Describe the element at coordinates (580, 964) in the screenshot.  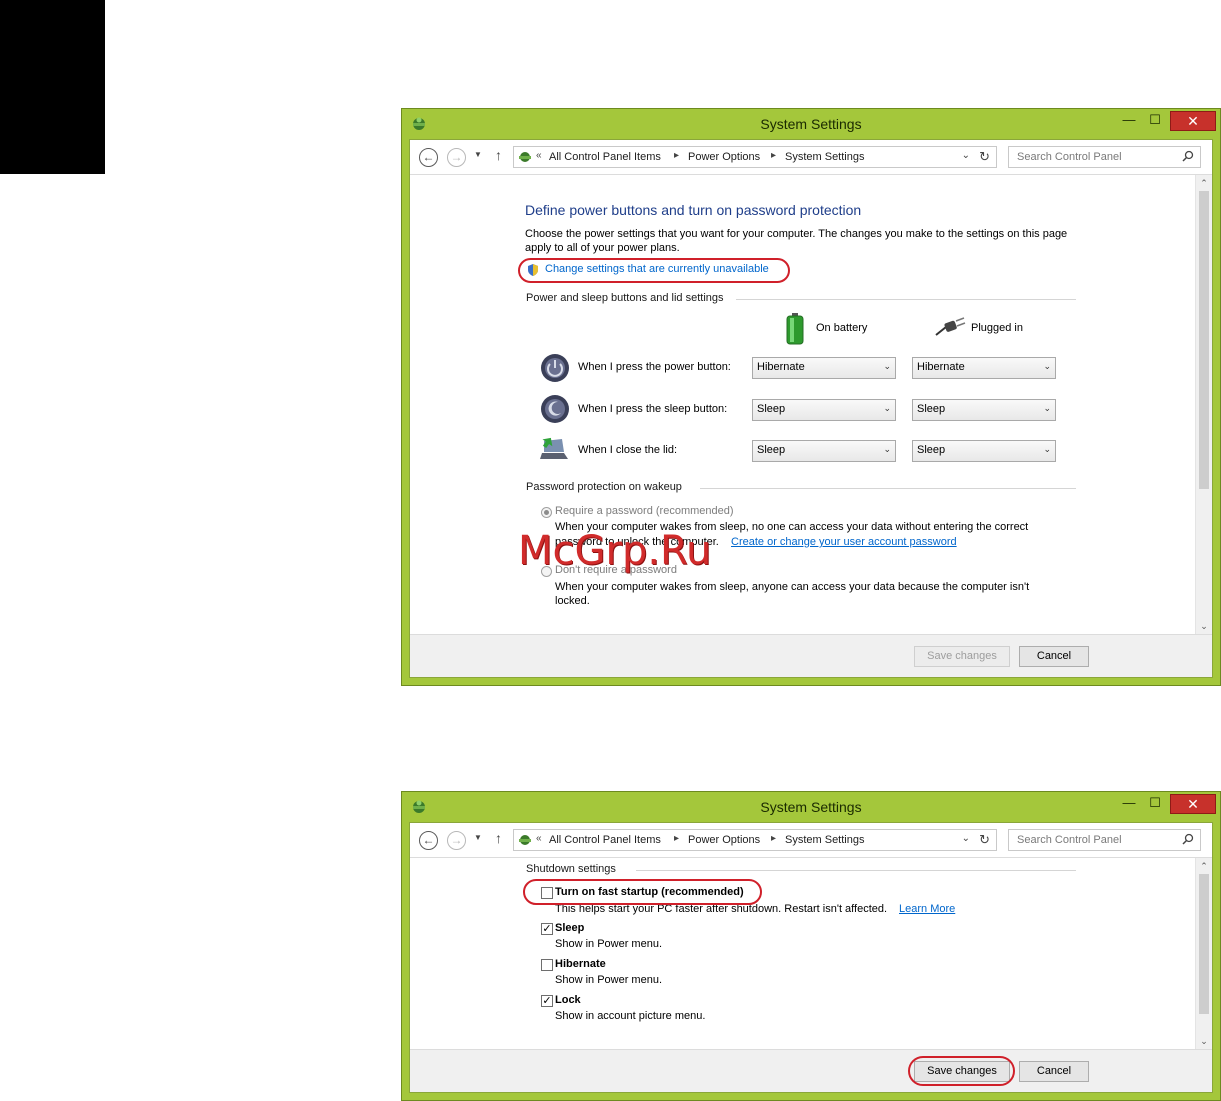
I see `hibernate-option-label: Hibernate` at that location.